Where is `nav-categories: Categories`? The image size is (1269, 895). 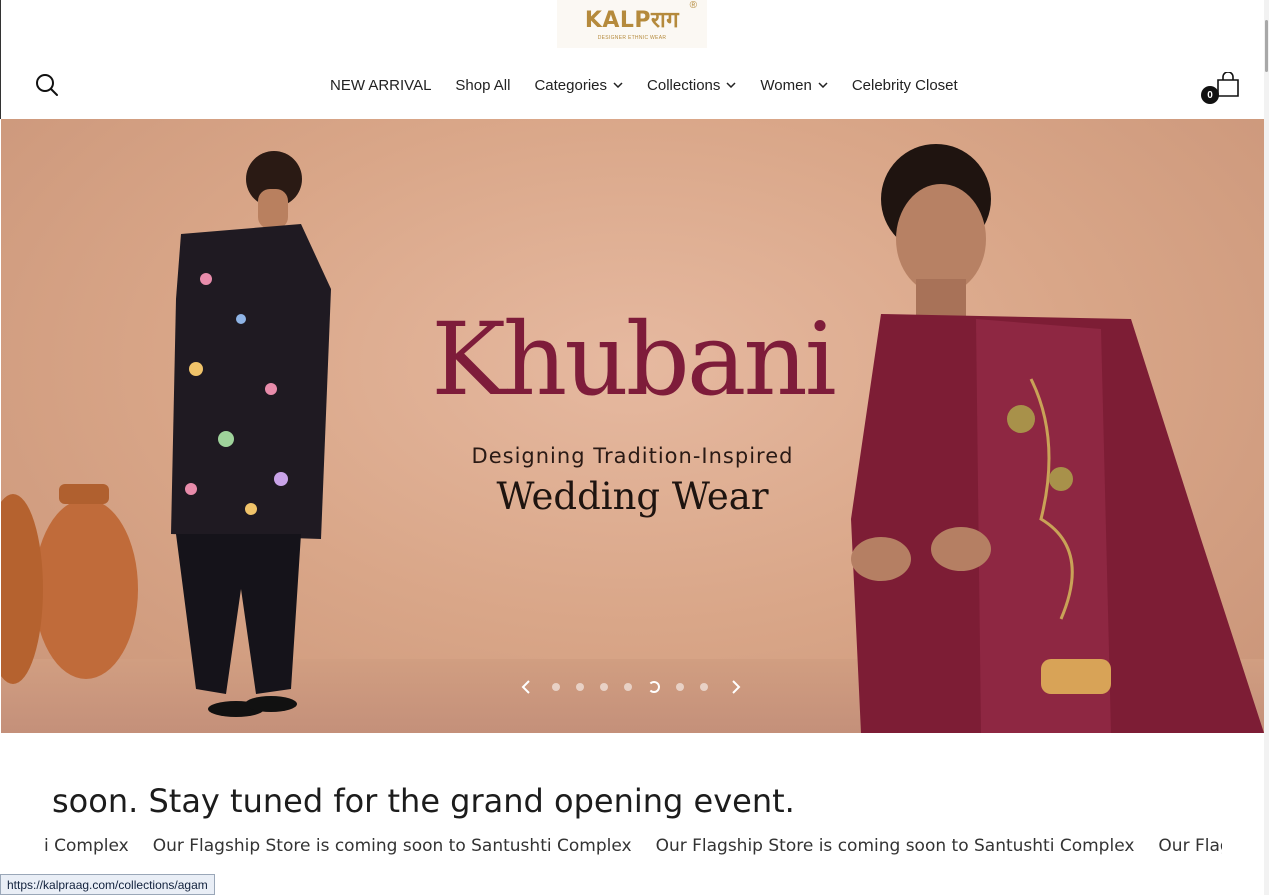 nav-categories: Categories is located at coordinates (578, 85).